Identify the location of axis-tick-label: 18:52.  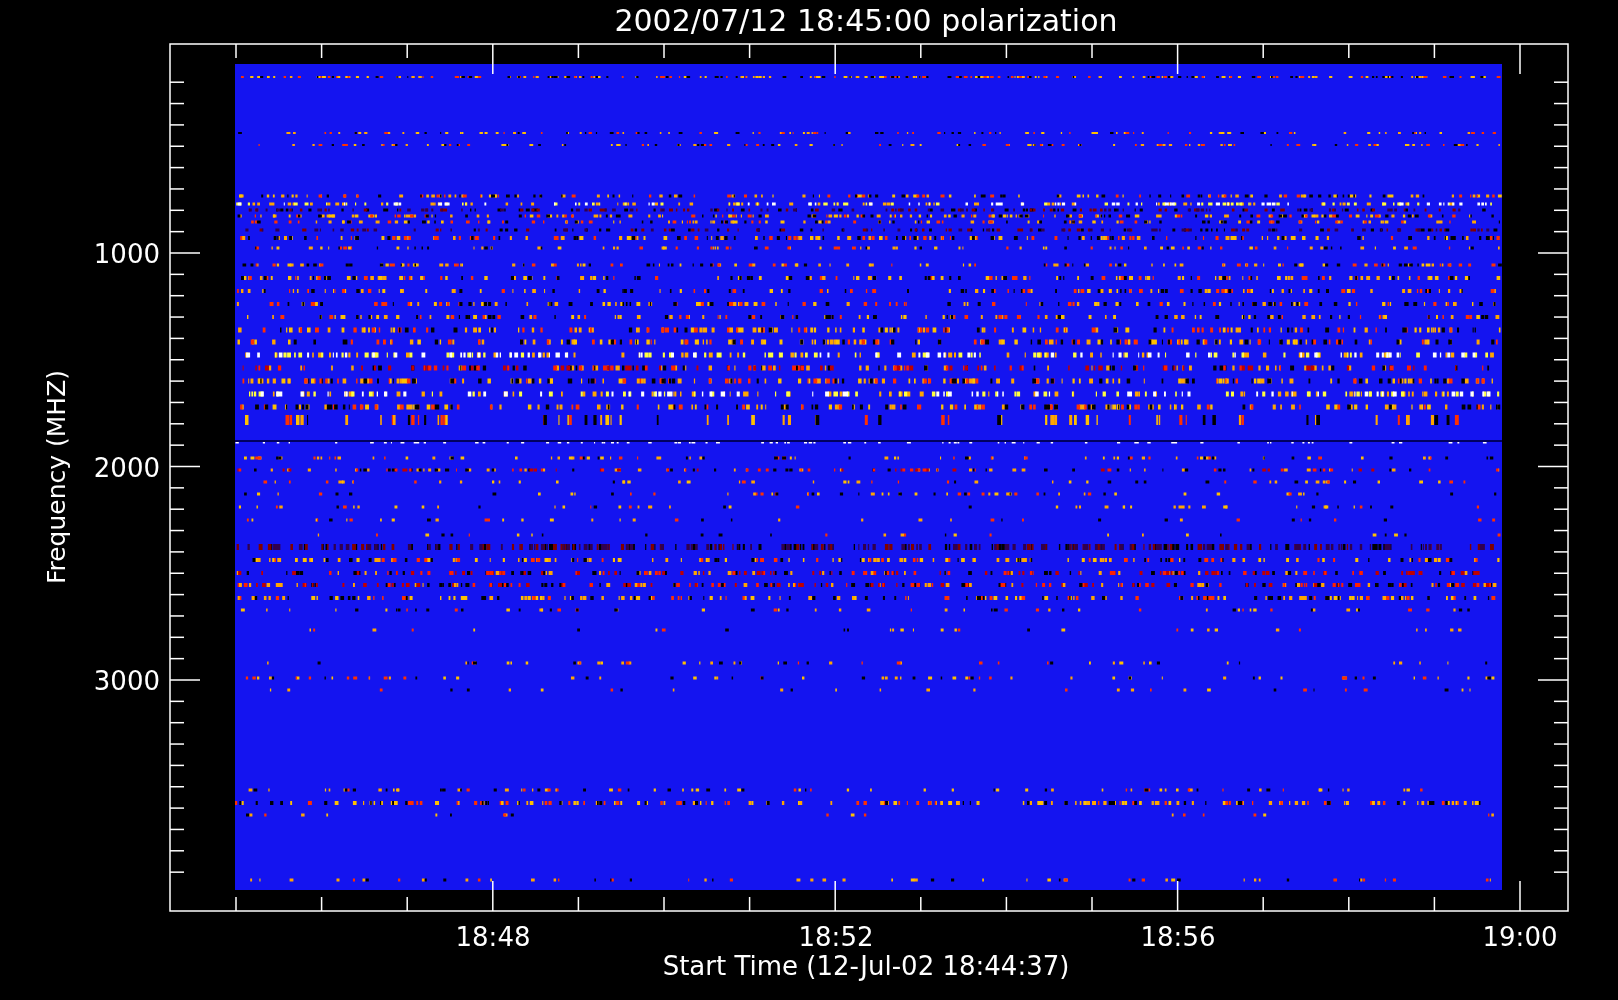
(836, 937).